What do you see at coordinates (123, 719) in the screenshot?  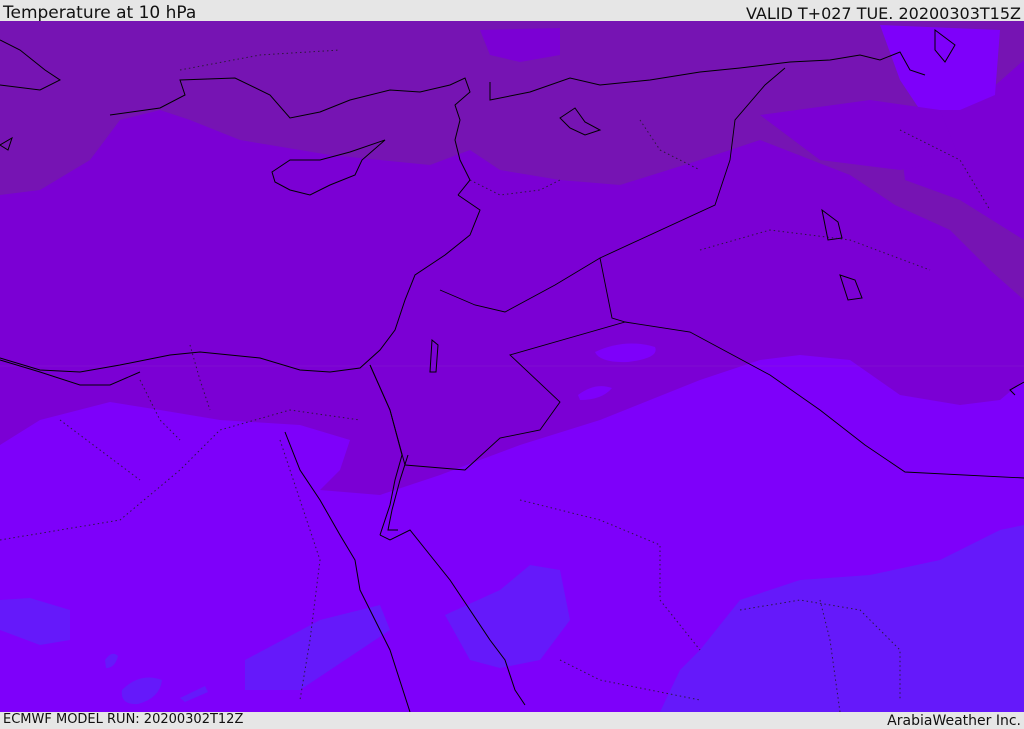 I see `model-run-label: ECMWF MODEL RUN: 20200302T12Z` at bounding box center [123, 719].